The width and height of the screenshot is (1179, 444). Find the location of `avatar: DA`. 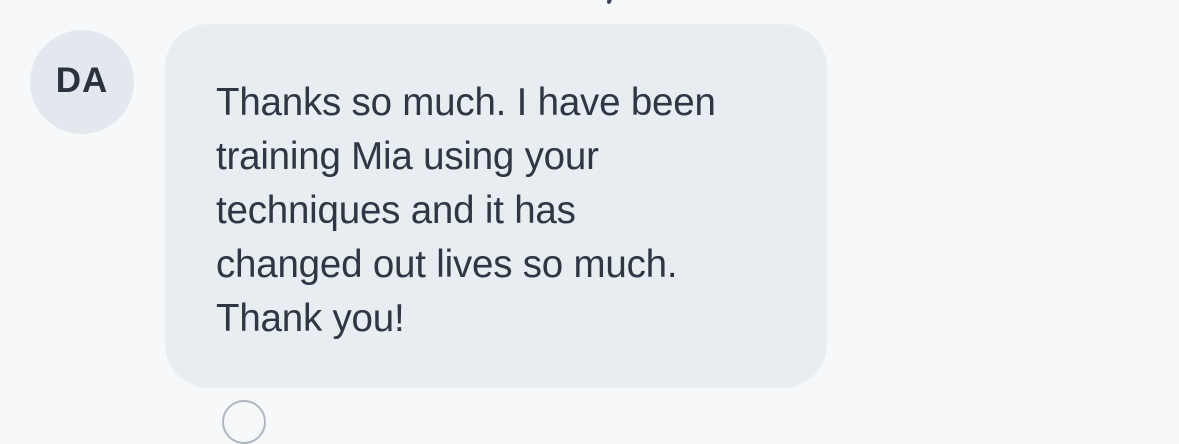

avatar: DA is located at coordinates (82, 82).